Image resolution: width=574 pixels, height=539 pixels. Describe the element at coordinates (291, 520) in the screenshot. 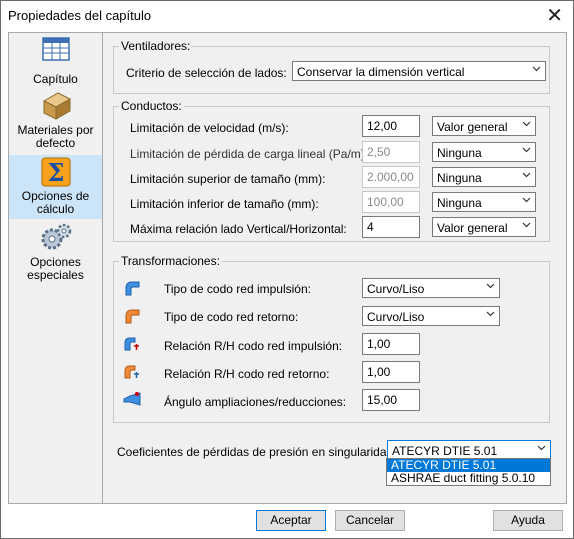

I see `accept-button: Aceptar` at that location.